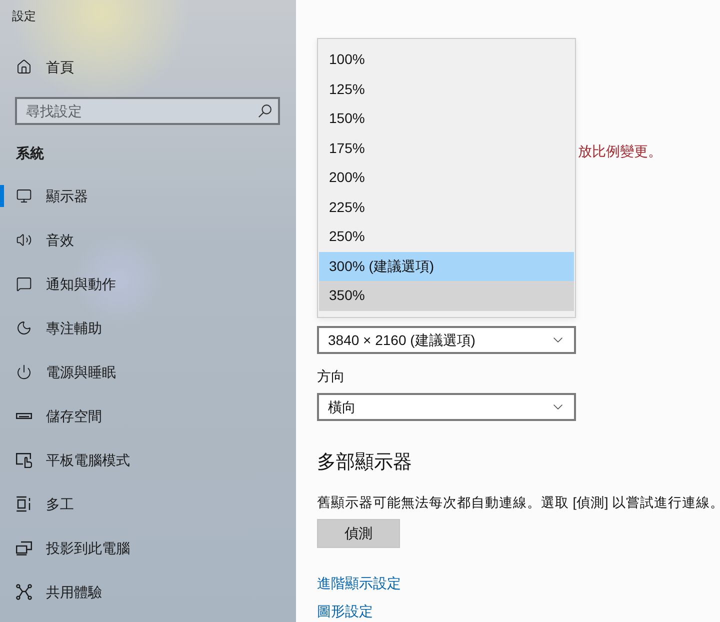 This screenshot has width=720, height=622. Describe the element at coordinates (446, 340) in the screenshot. I see `resolution-dropdown: 3840 × 2160 (建議選項)` at that location.